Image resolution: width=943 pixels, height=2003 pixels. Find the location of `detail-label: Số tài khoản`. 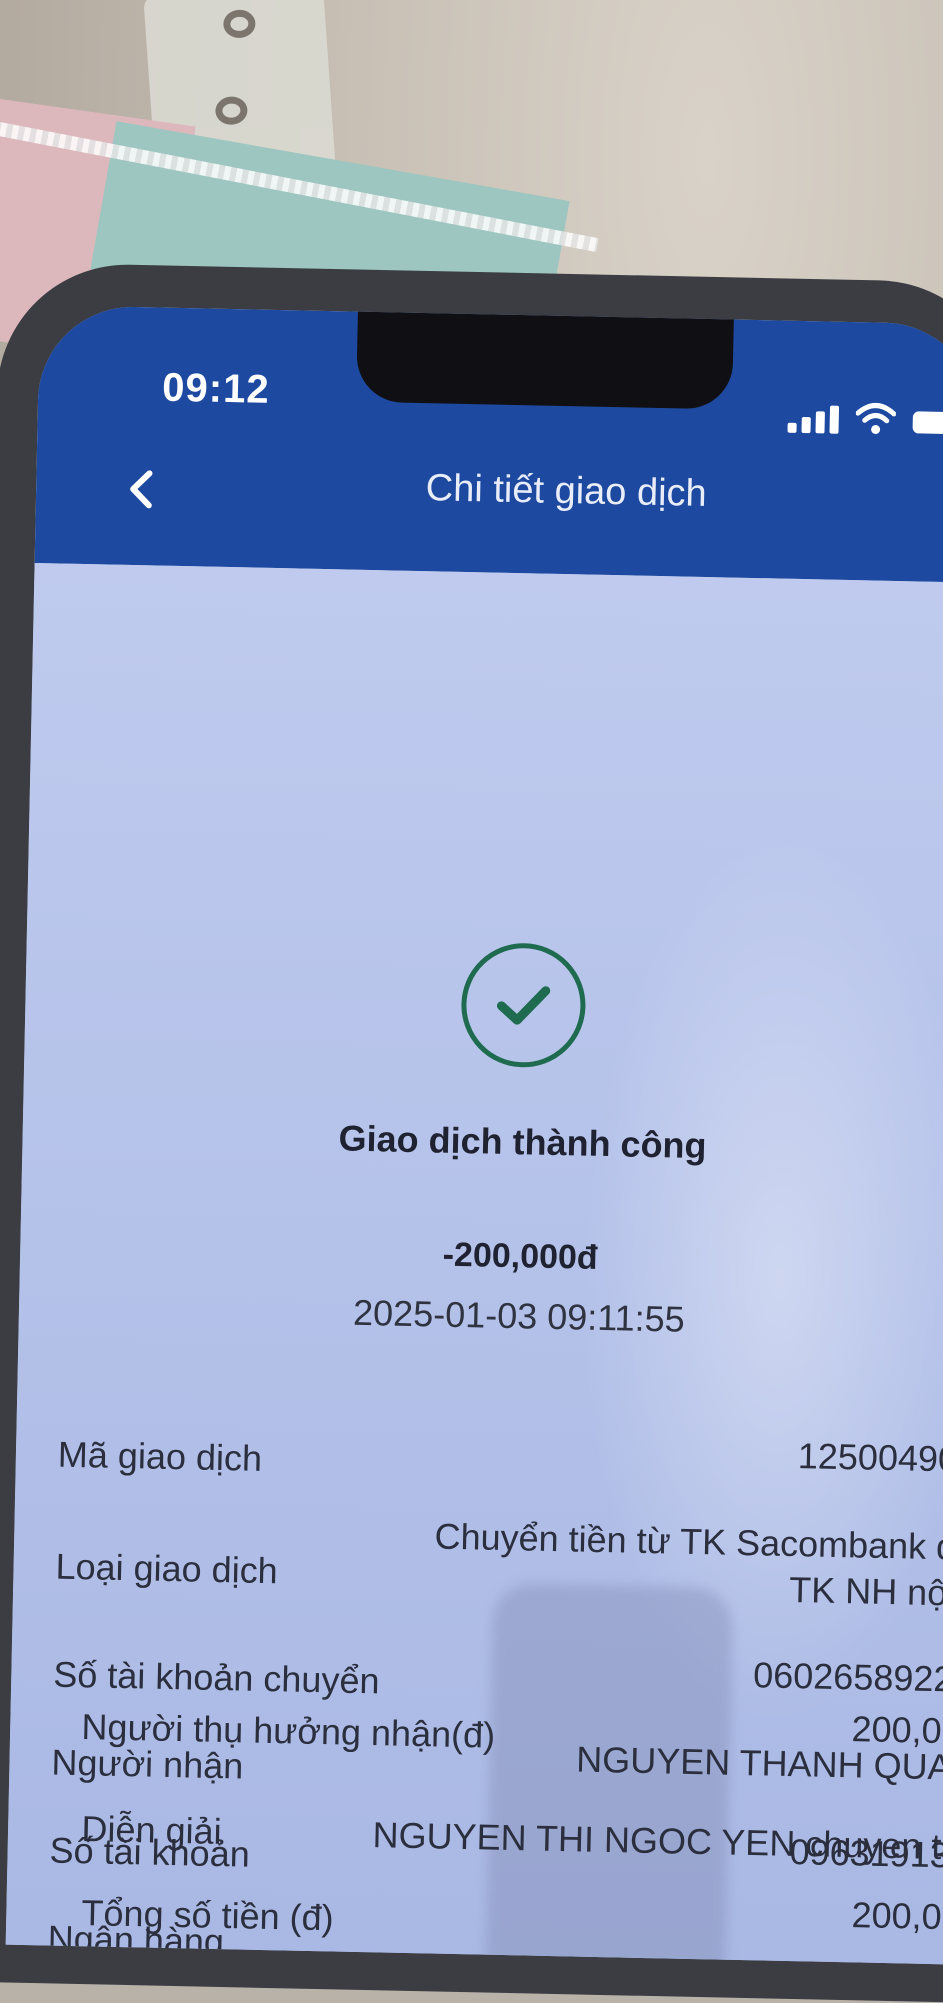

detail-label: Số tài khoản is located at coordinates (150, 1852).